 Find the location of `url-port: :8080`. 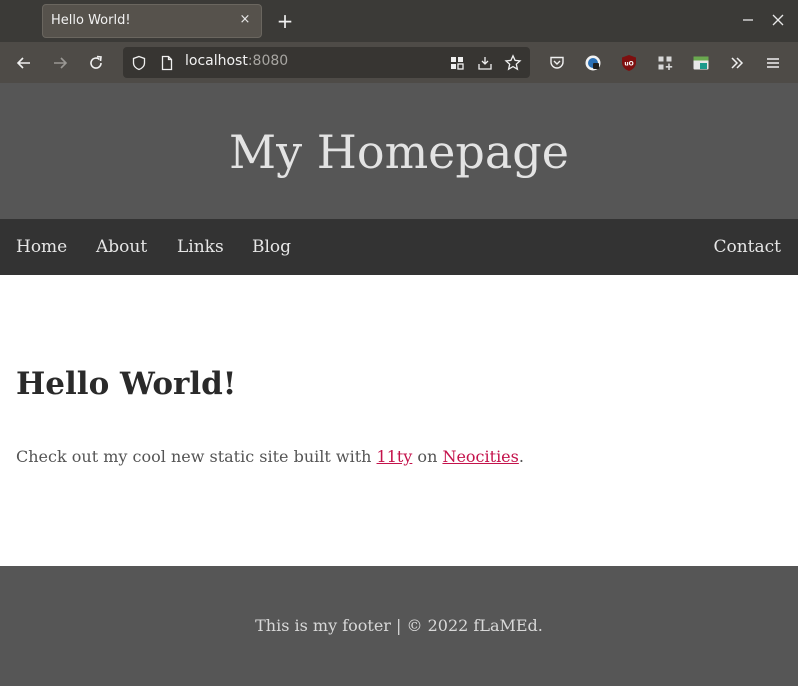

url-port: :8080 is located at coordinates (268, 61).